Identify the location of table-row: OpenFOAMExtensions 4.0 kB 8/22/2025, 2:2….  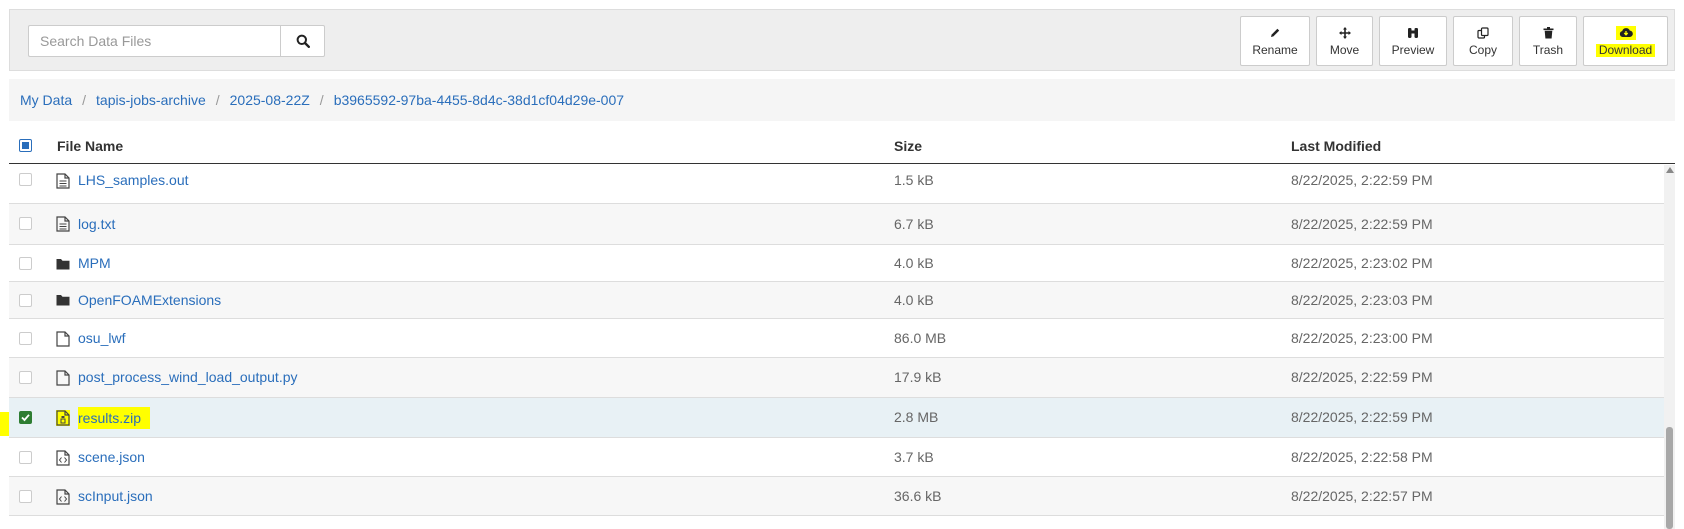
(836, 300).